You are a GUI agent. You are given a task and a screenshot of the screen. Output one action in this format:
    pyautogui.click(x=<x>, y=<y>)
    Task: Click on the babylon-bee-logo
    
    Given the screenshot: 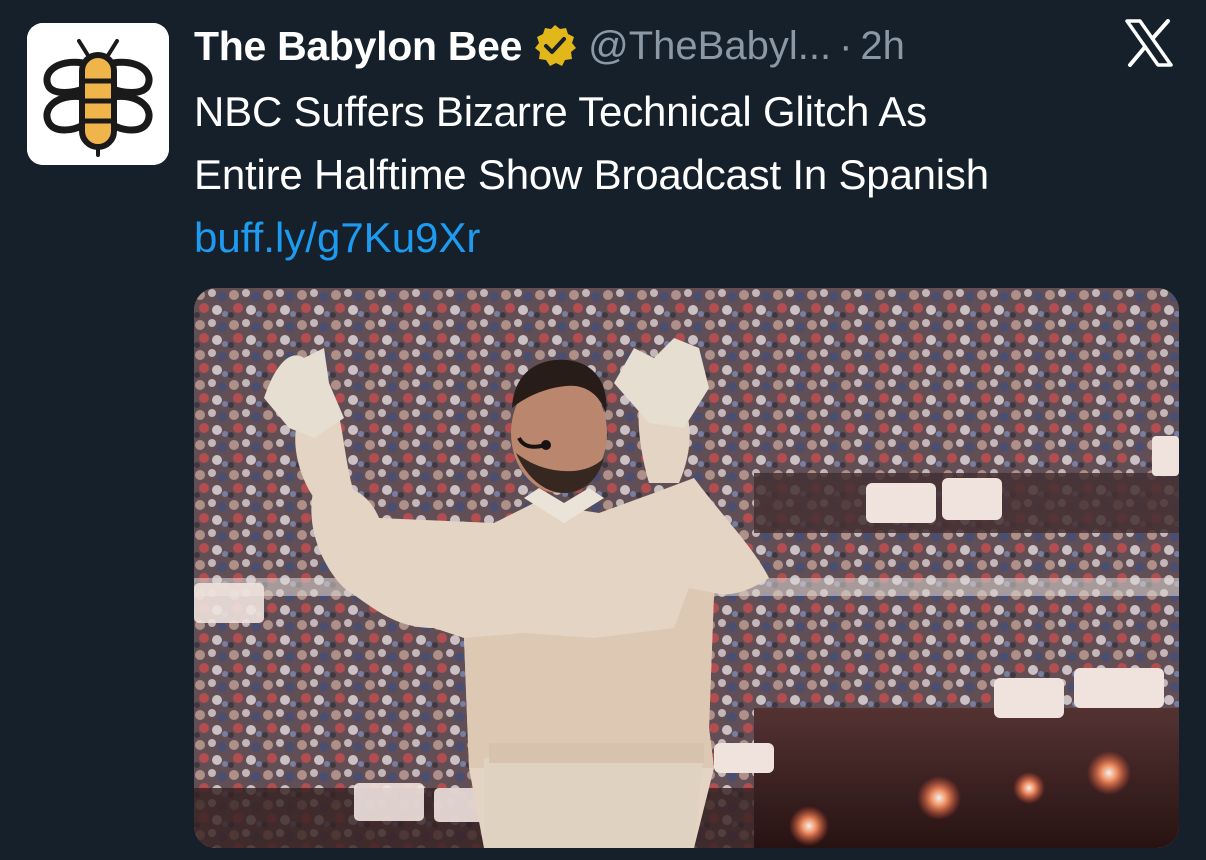 What is the action you would take?
    pyautogui.click(x=98, y=94)
    